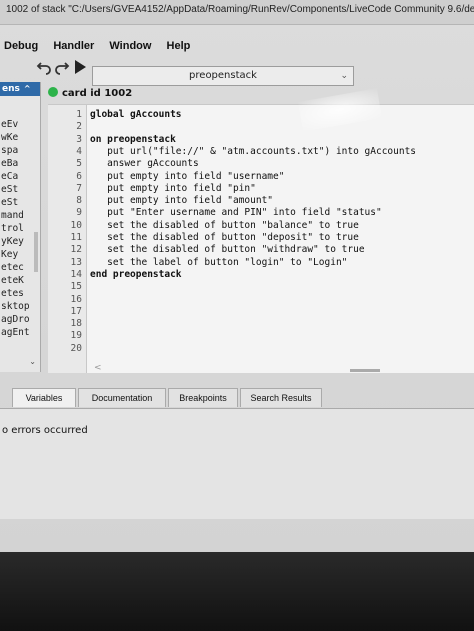  I want to click on line-number: 12, so click(76, 250).